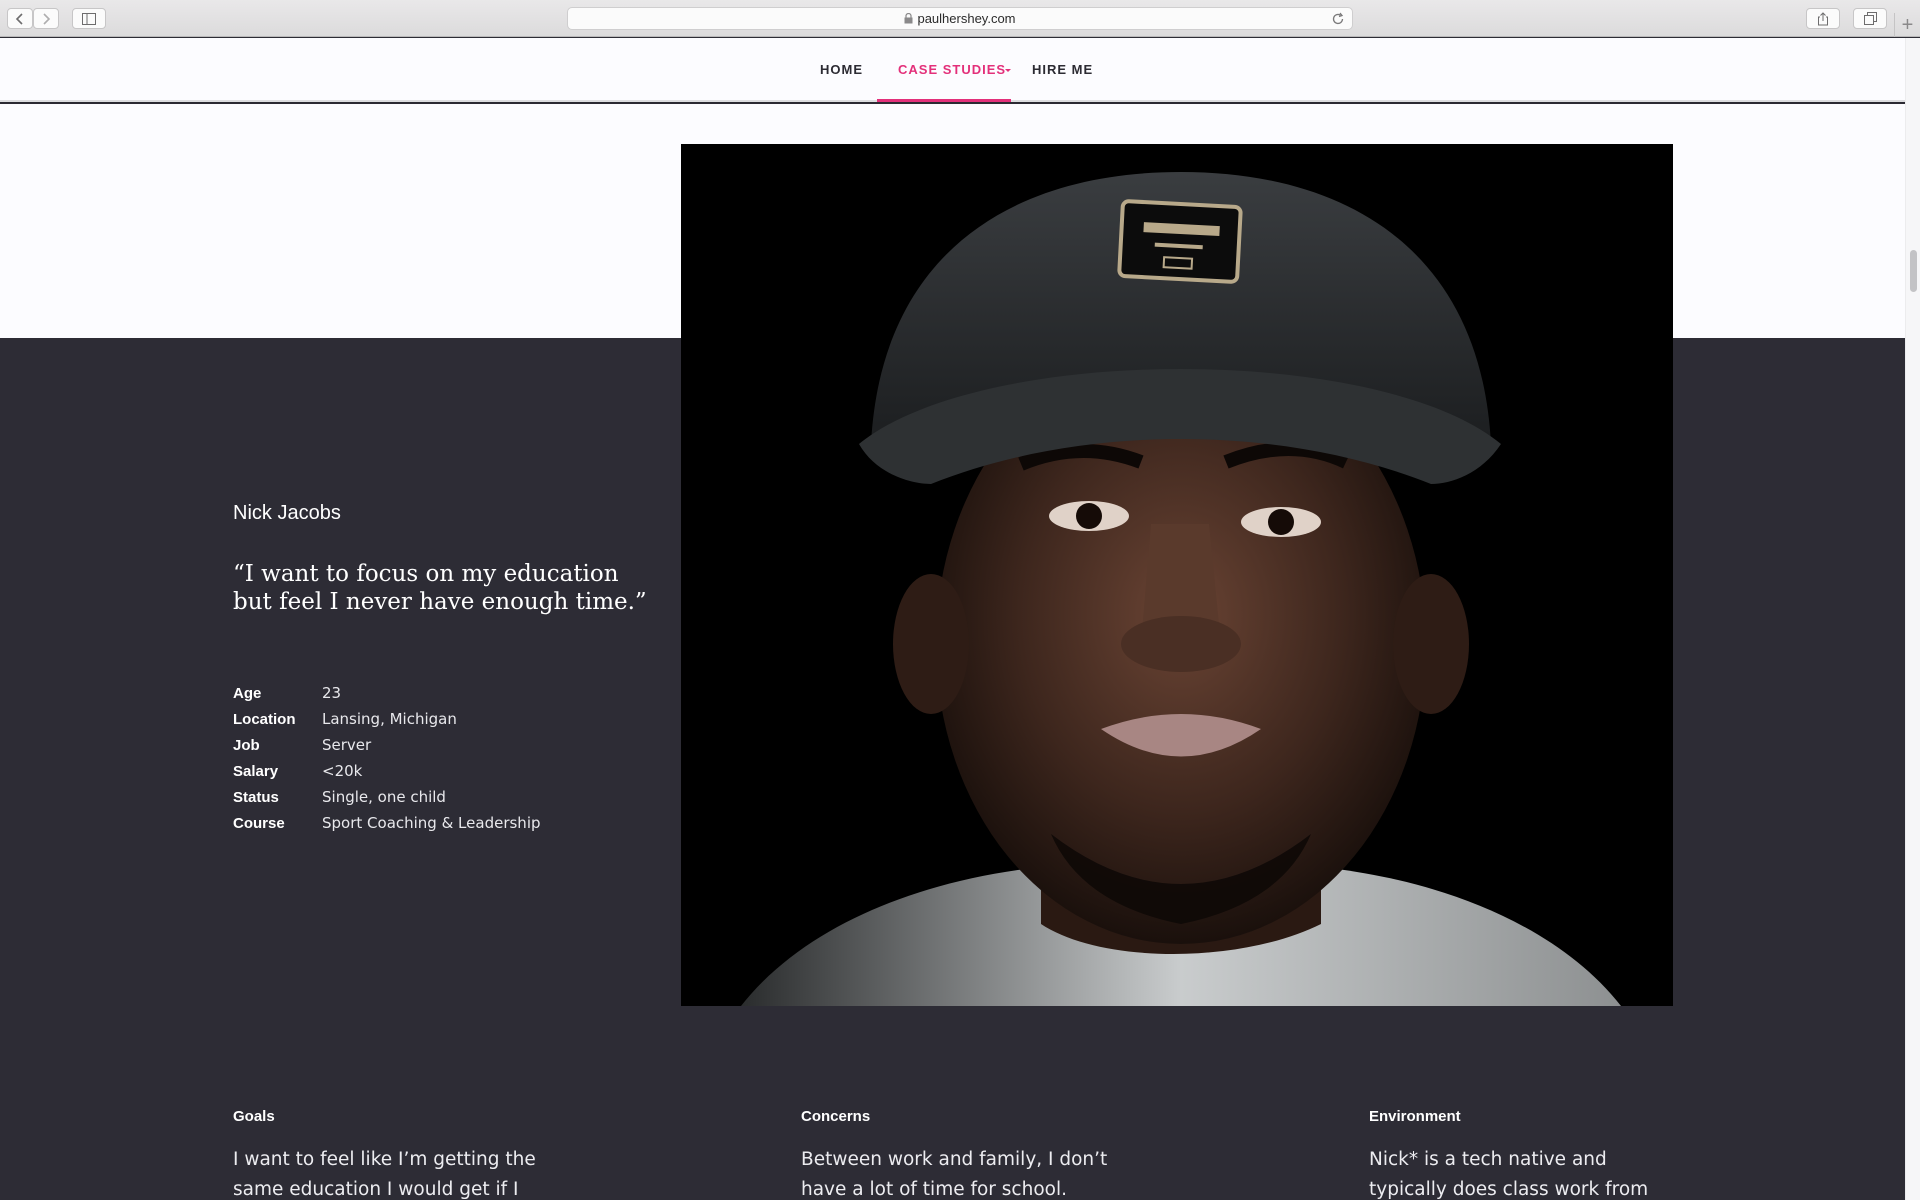 This screenshot has width=1920, height=1200. I want to click on fact-label: Status, so click(256, 797).